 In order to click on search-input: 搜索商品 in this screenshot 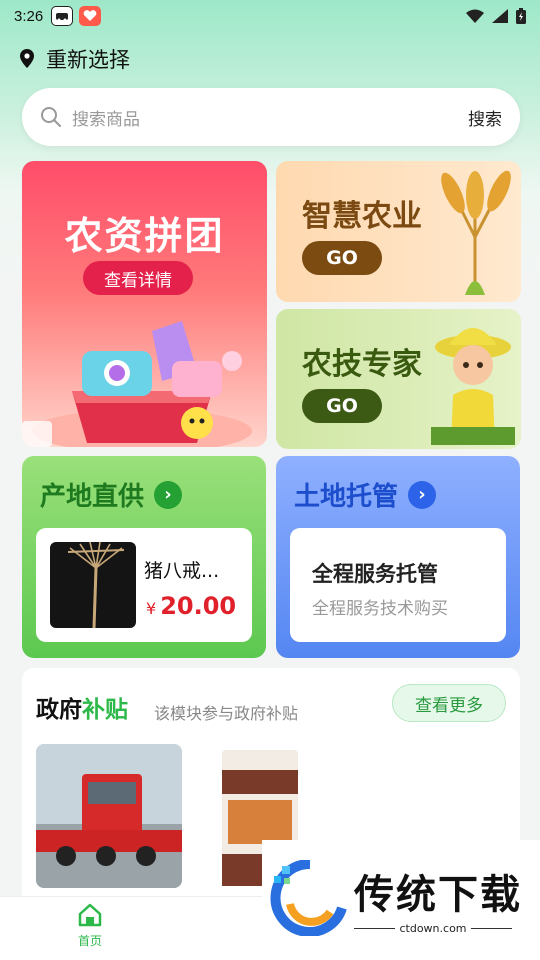, I will do `click(270, 117)`.